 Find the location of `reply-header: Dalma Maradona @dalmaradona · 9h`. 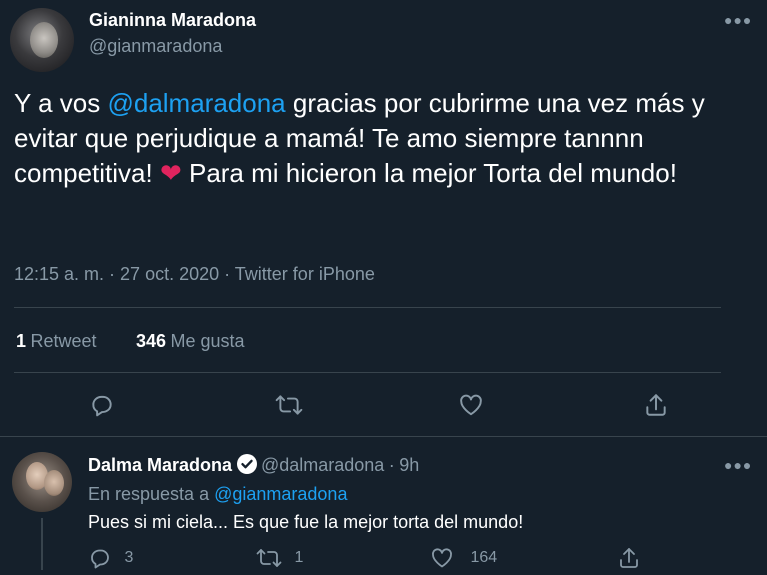

reply-header: Dalma Maradona @dalmaradona · 9h is located at coordinates (253, 465).